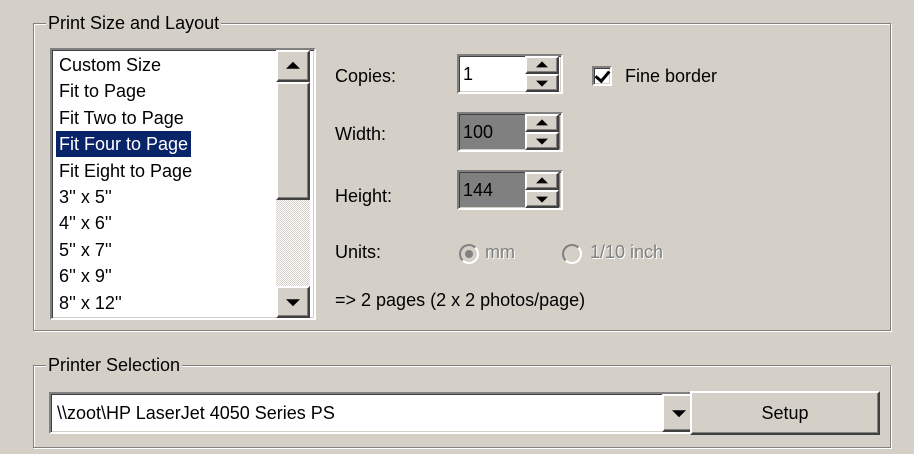  Describe the element at coordinates (134, 23) in the screenshot. I see `print-size-layout-title: Print Size and Layout` at that location.